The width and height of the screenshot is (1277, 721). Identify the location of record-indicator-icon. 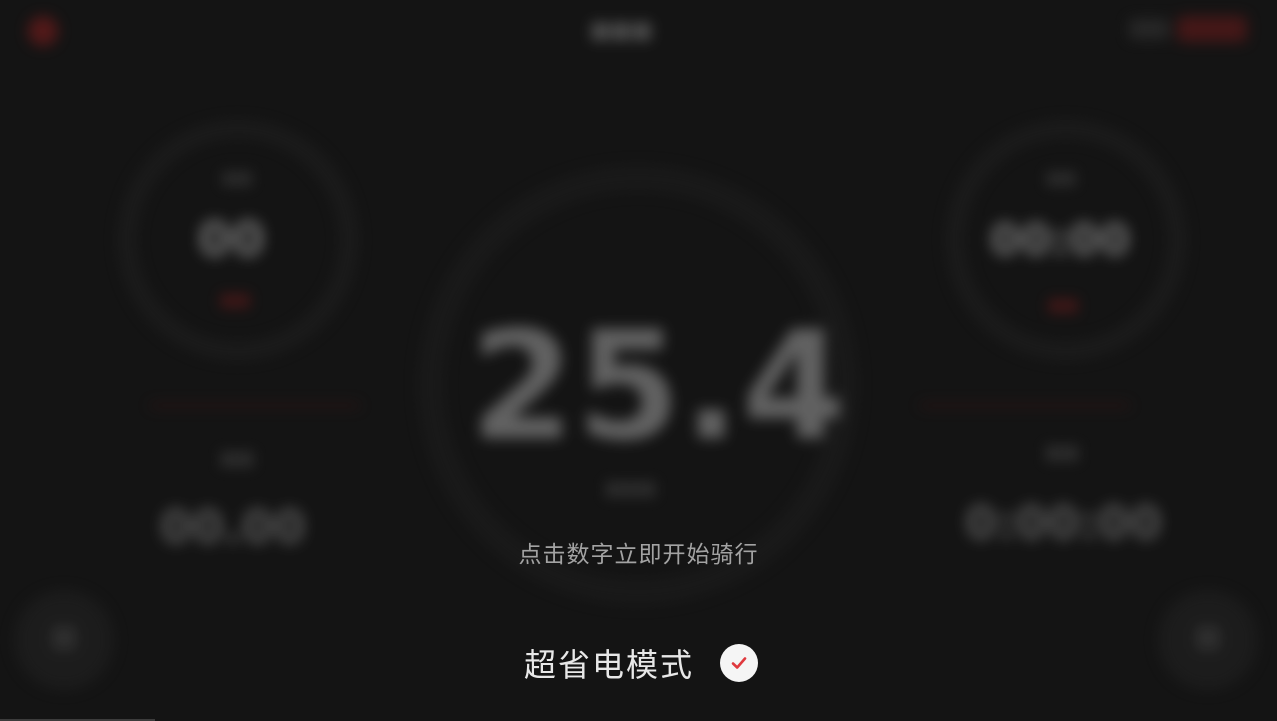
(43, 31).